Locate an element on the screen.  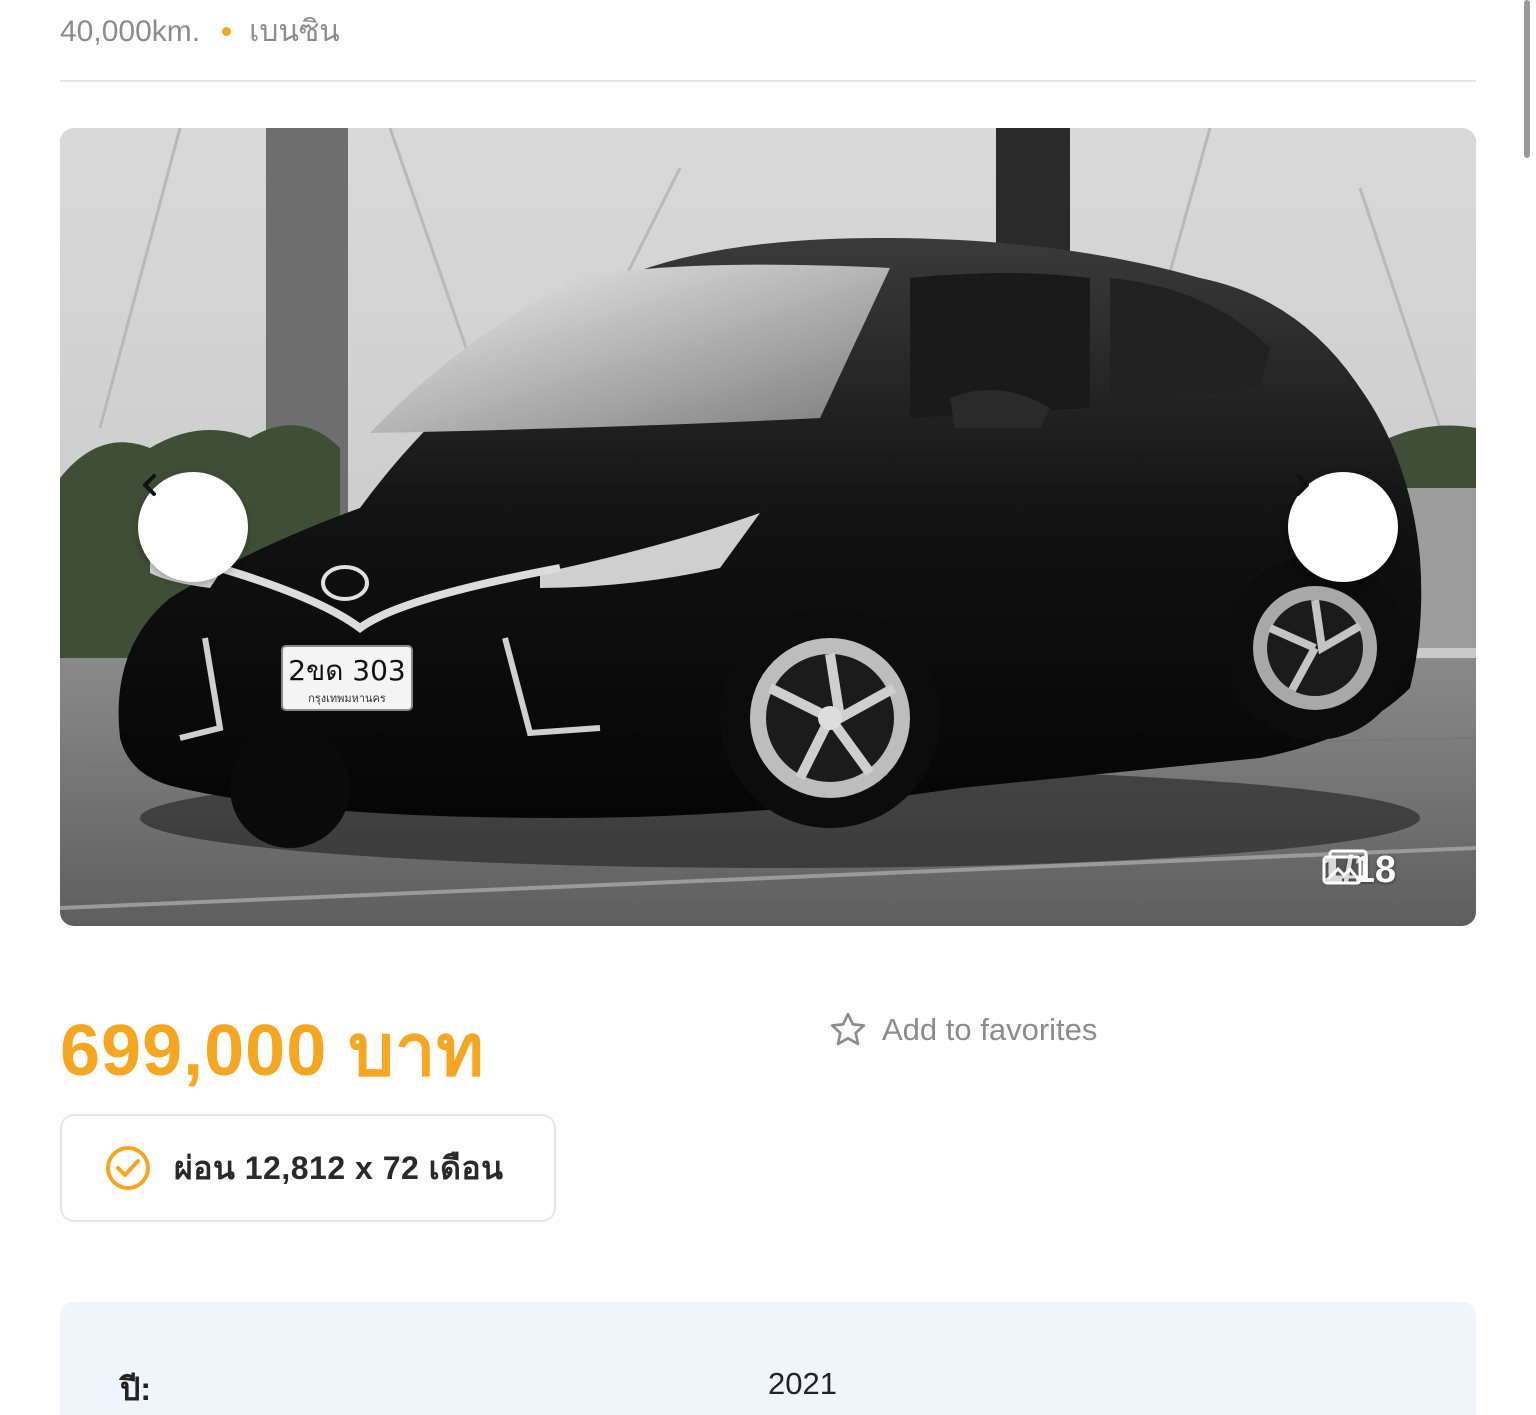
mileage-text: 40,000km. is located at coordinates (130, 31).